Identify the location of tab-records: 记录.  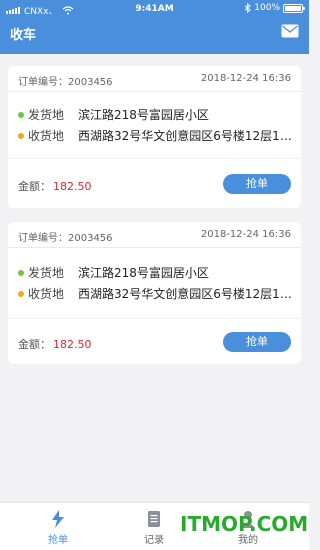
(154, 529).